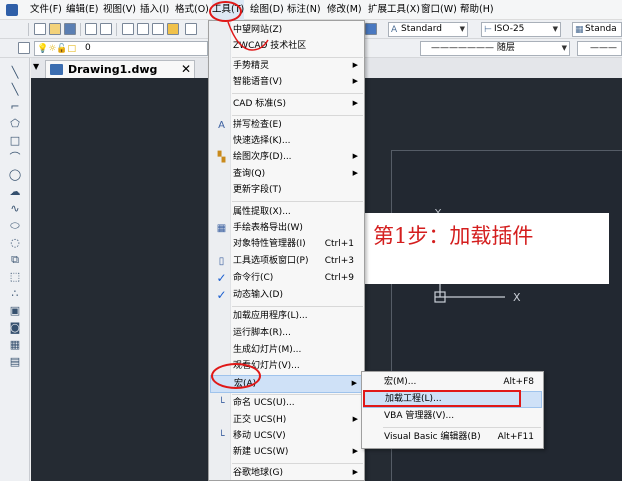 The height and width of the screenshot is (481, 622). I want to click on help-icon, so click(371, 29).